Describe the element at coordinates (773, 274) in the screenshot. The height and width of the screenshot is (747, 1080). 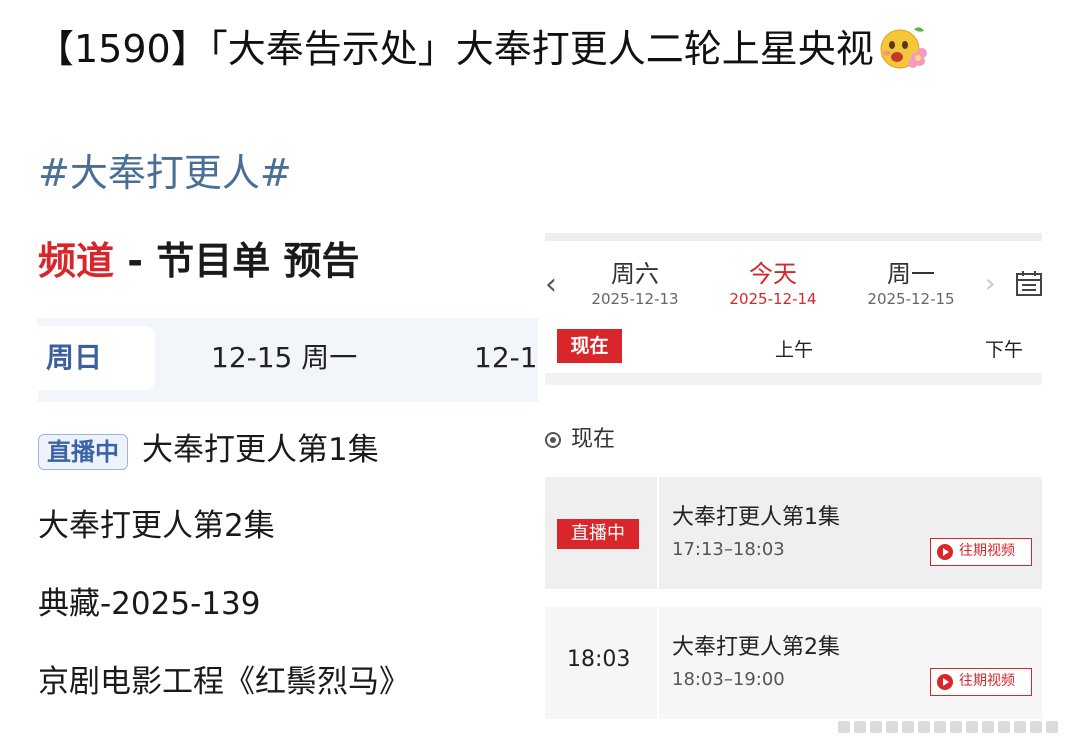
I see `day-name: 今天` at that location.